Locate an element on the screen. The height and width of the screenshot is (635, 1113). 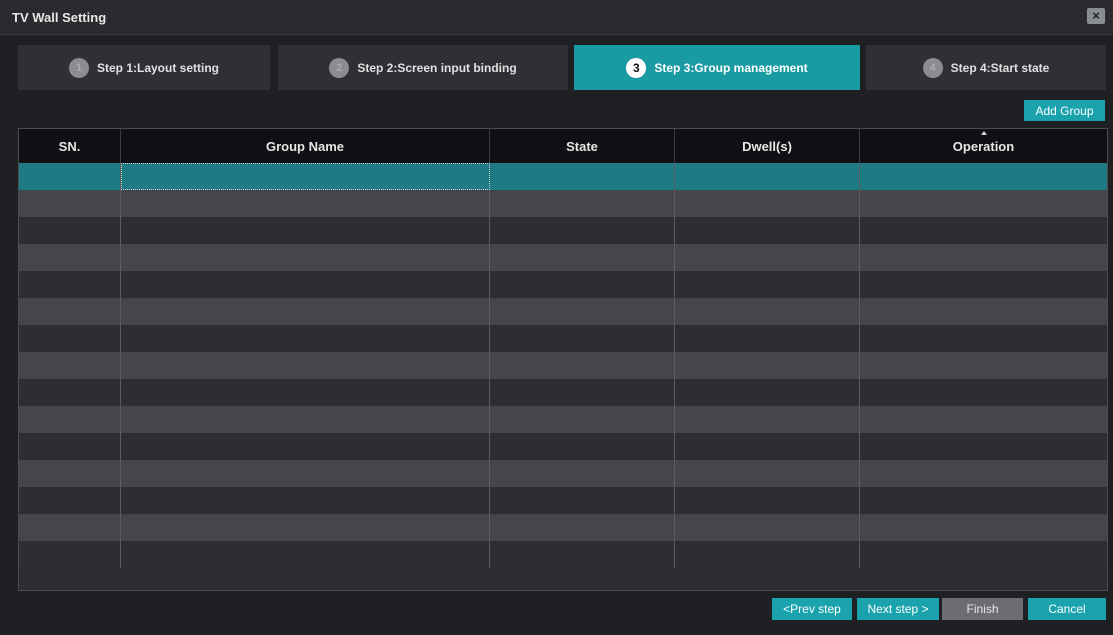
column-header-sn: SN. is located at coordinates (70, 146).